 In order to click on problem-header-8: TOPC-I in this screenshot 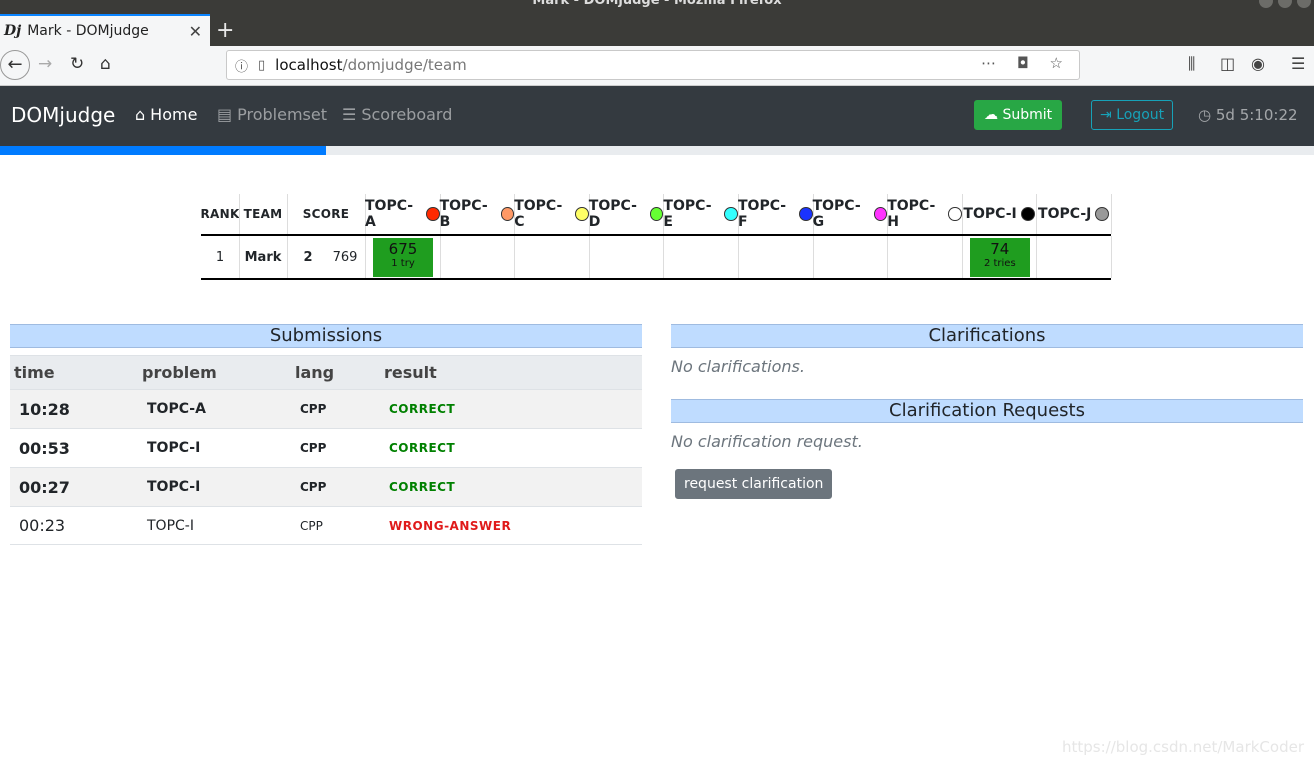, I will do `click(999, 214)`.